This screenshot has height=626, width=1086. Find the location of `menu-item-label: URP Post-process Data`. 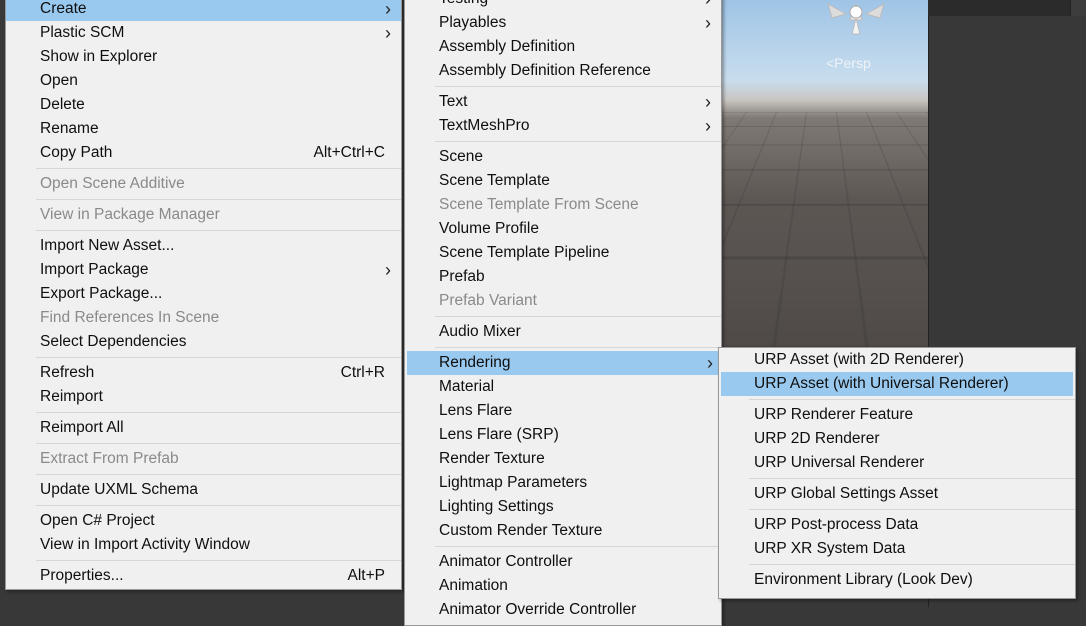

menu-item-label: URP Post-process Data is located at coordinates (836, 524).